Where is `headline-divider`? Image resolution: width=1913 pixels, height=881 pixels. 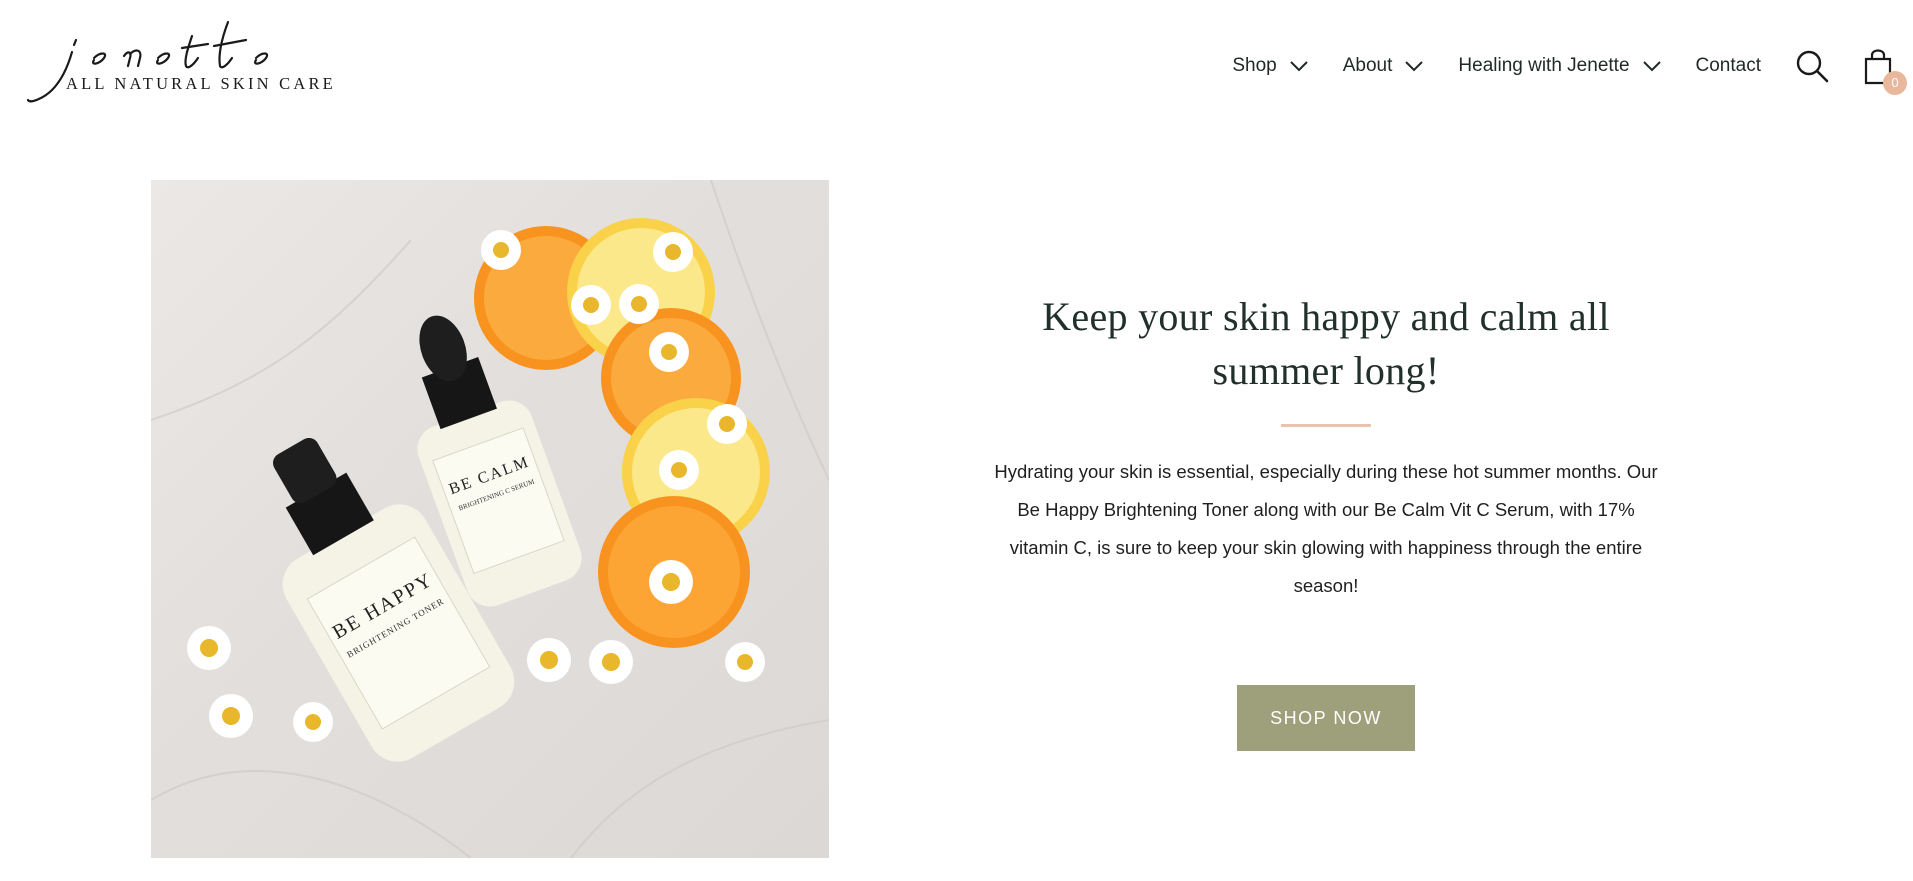
headline-divider is located at coordinates (1326, 425).